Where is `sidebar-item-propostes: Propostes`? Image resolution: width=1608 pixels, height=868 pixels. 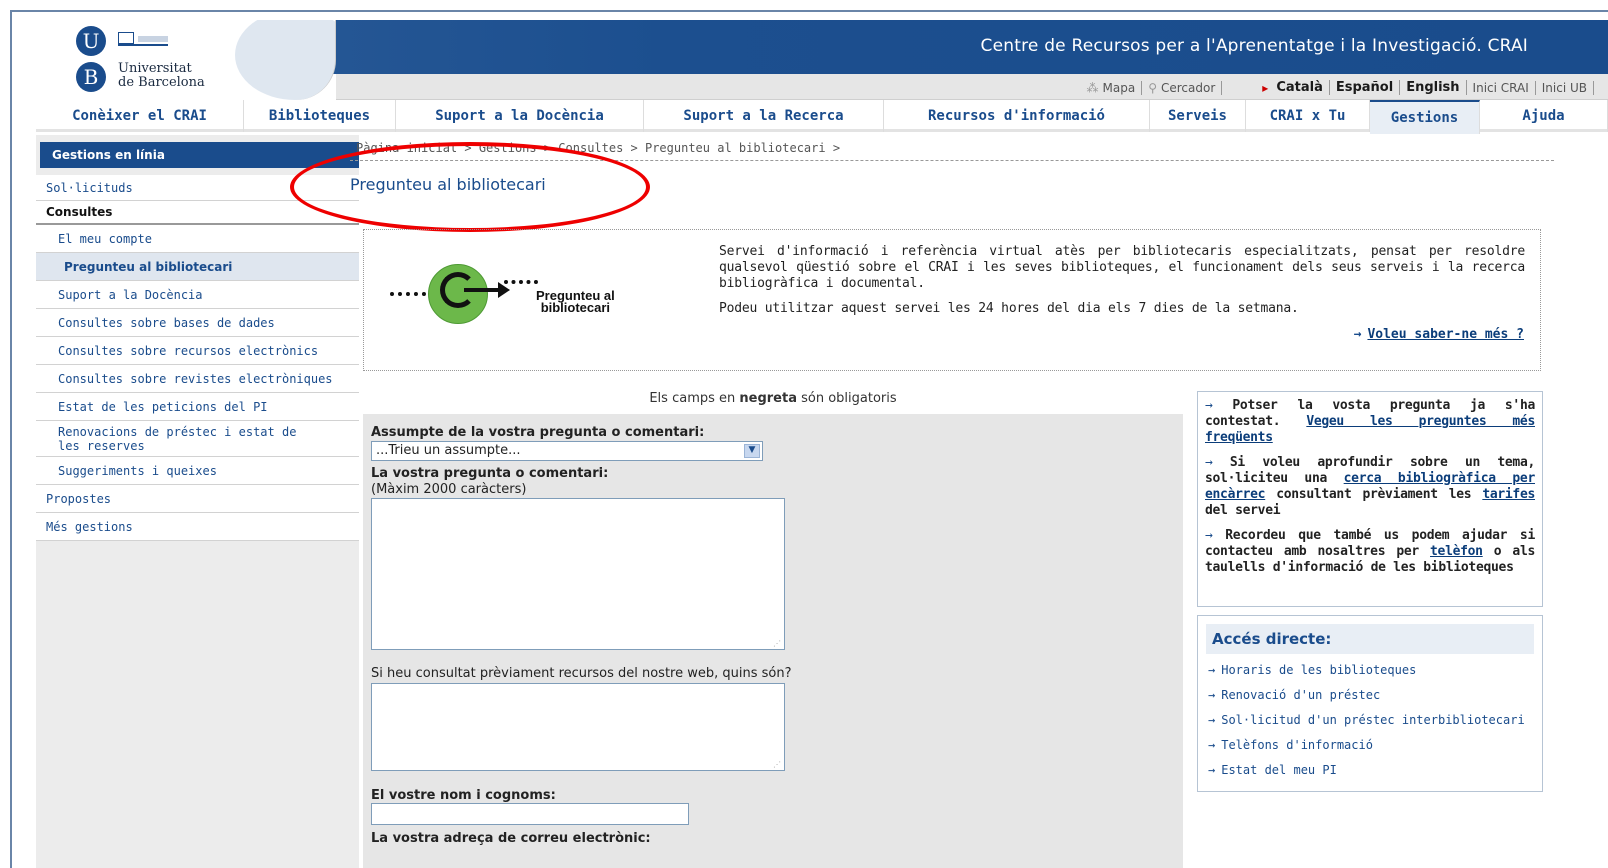
sidebar-item-propostes: Propostes is located at coordinates (197, 499).